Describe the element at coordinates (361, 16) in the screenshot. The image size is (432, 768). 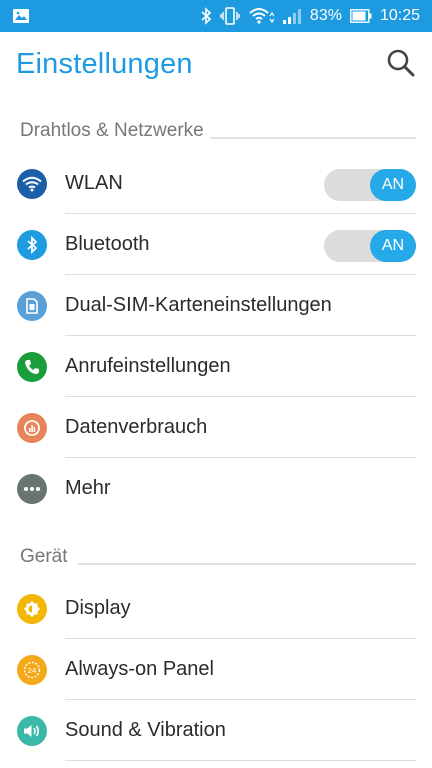
I see `battery-icon` at that location.